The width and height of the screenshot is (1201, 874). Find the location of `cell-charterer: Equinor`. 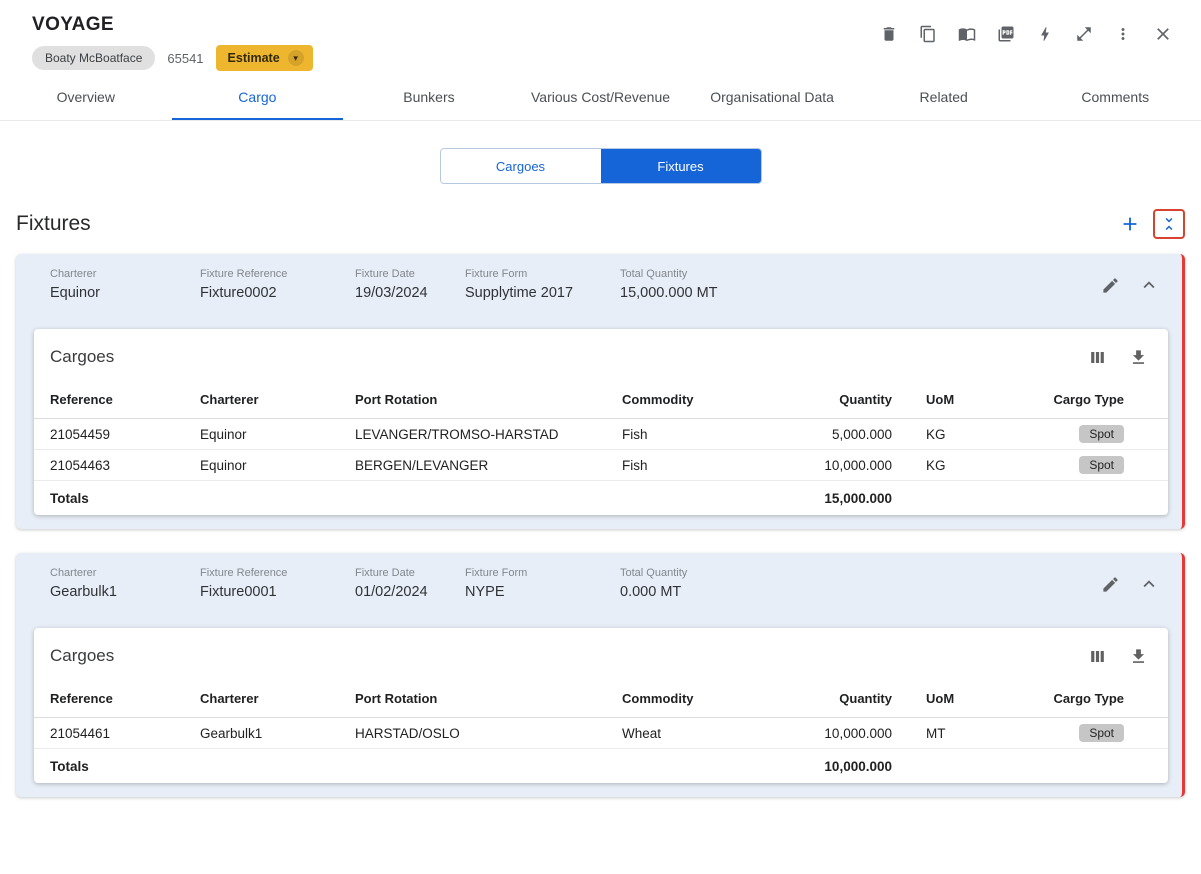

cell-charterer: Equinor is located at coordinates (223, 465).